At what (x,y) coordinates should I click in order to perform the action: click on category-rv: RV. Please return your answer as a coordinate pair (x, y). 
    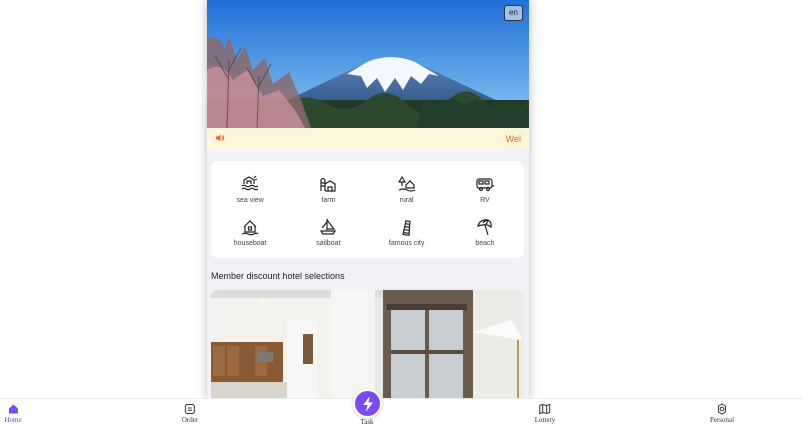
    Looking at the image, I should click on (485, 189).